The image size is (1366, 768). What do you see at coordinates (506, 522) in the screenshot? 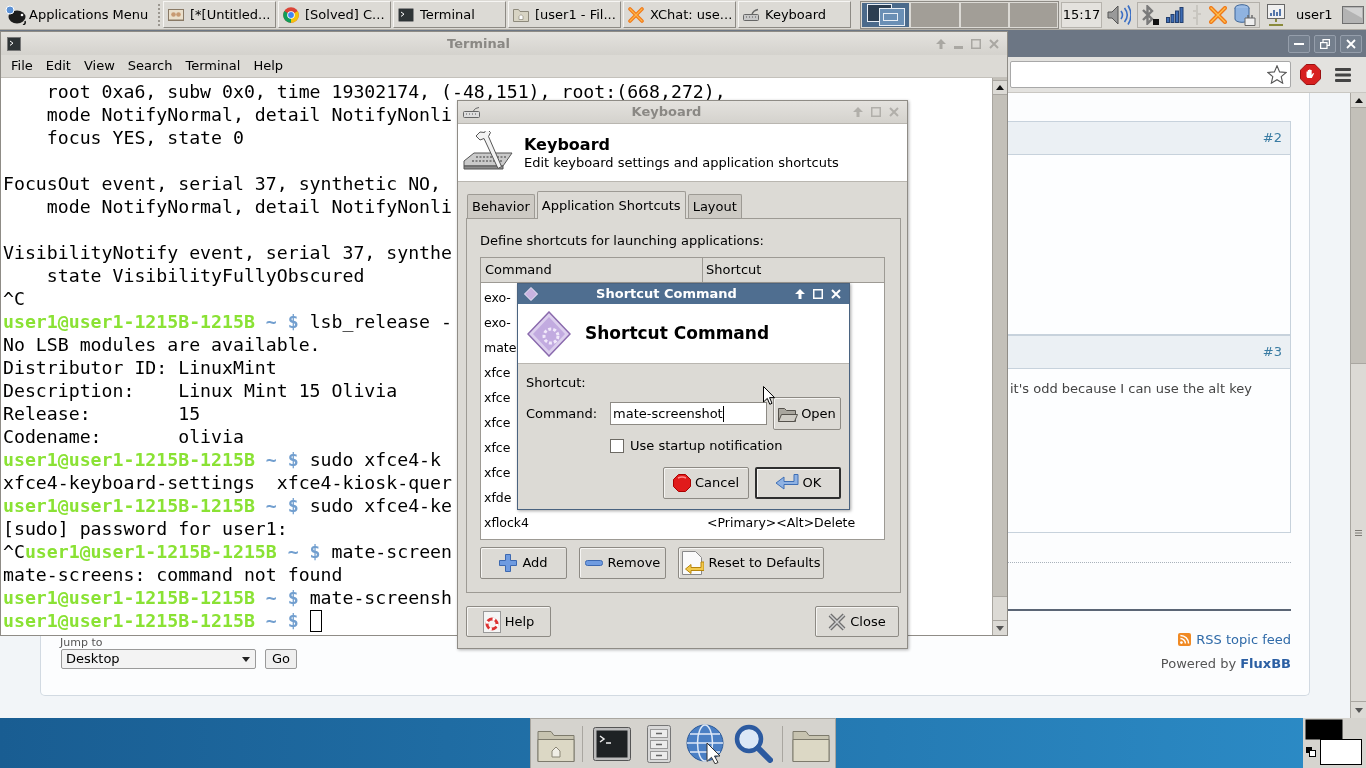
I see `command-name: xflock4` at bounding box center [506, 522].